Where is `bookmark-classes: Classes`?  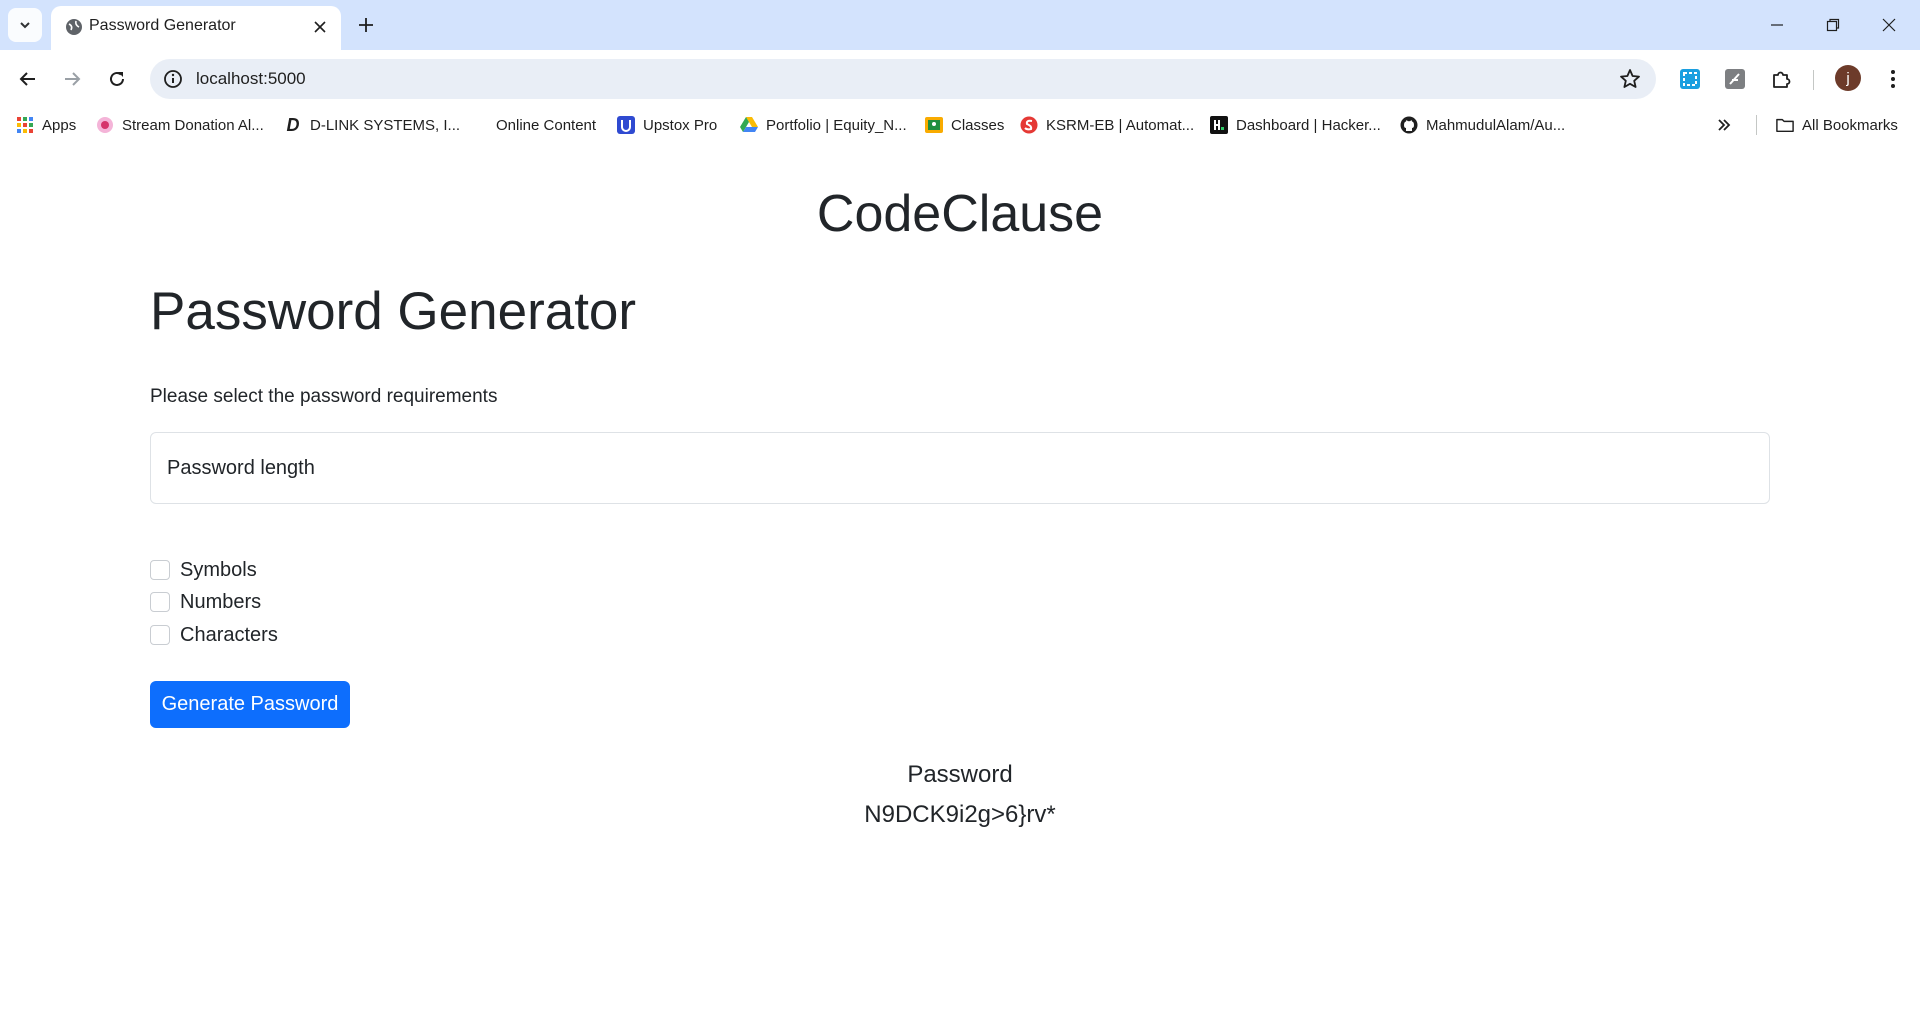 bookmark-classes: Classes is located at coordinates (964, 125).